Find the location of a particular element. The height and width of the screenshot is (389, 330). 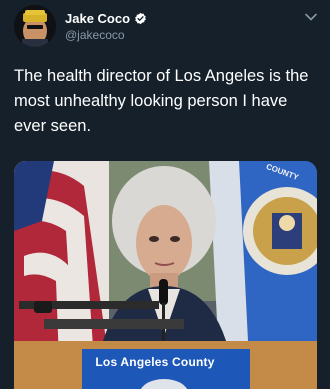

chevron-down-icon is located at coordinates (311, 17).